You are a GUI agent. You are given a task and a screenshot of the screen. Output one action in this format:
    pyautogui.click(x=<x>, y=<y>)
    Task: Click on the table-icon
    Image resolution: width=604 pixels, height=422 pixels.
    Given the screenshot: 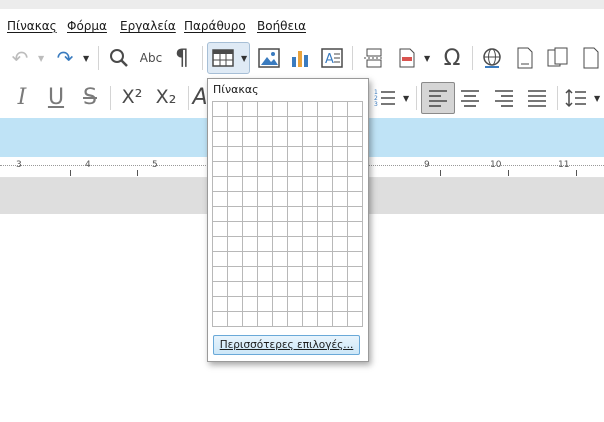 What is the action you would take?
    pyautogui.click(x=223, y=58)
    